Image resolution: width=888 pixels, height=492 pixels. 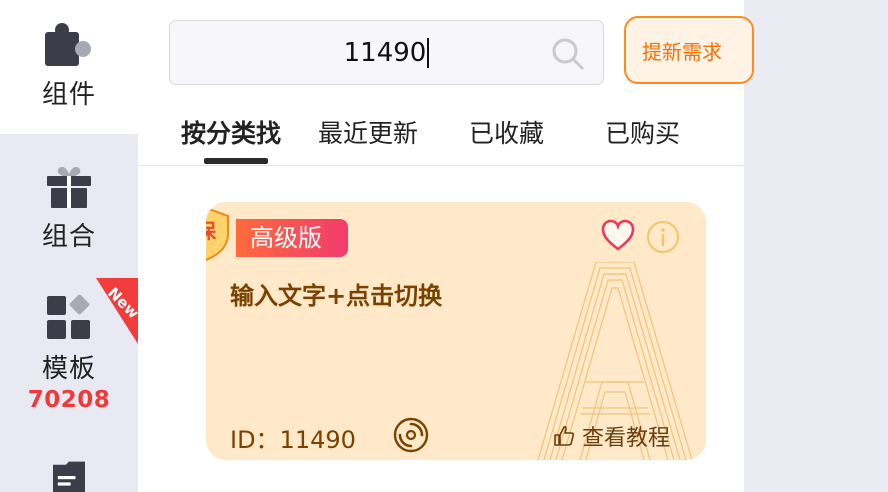 What do you see at coordinates (68, 316) in the screenshot?
I see `grid-icon` at bounding box center [68, 316].